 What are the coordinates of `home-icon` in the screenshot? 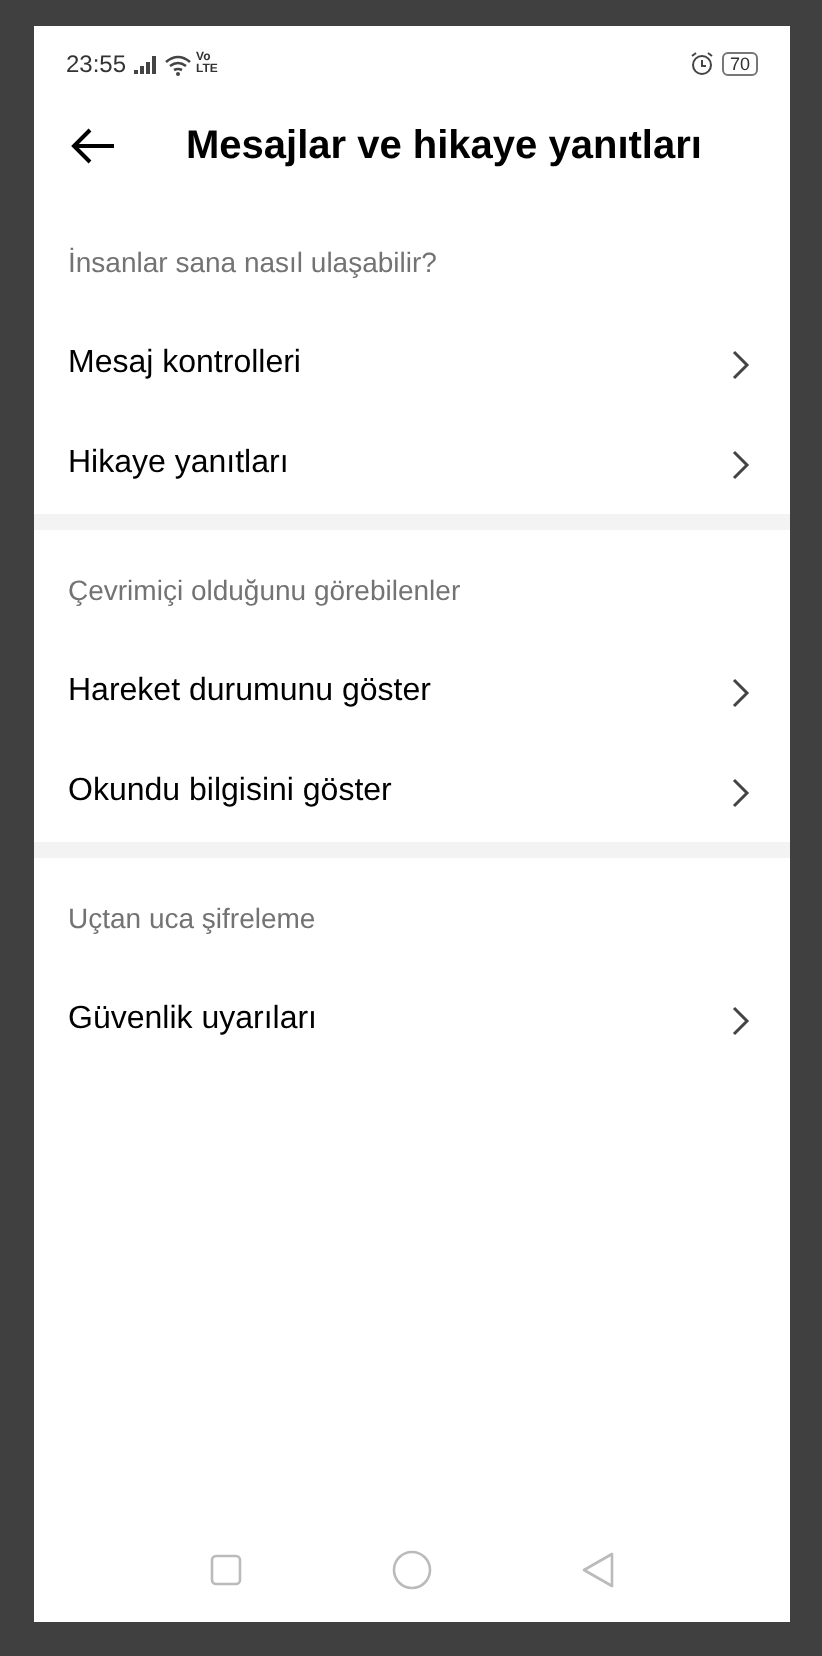 It's located at (411, 1570).